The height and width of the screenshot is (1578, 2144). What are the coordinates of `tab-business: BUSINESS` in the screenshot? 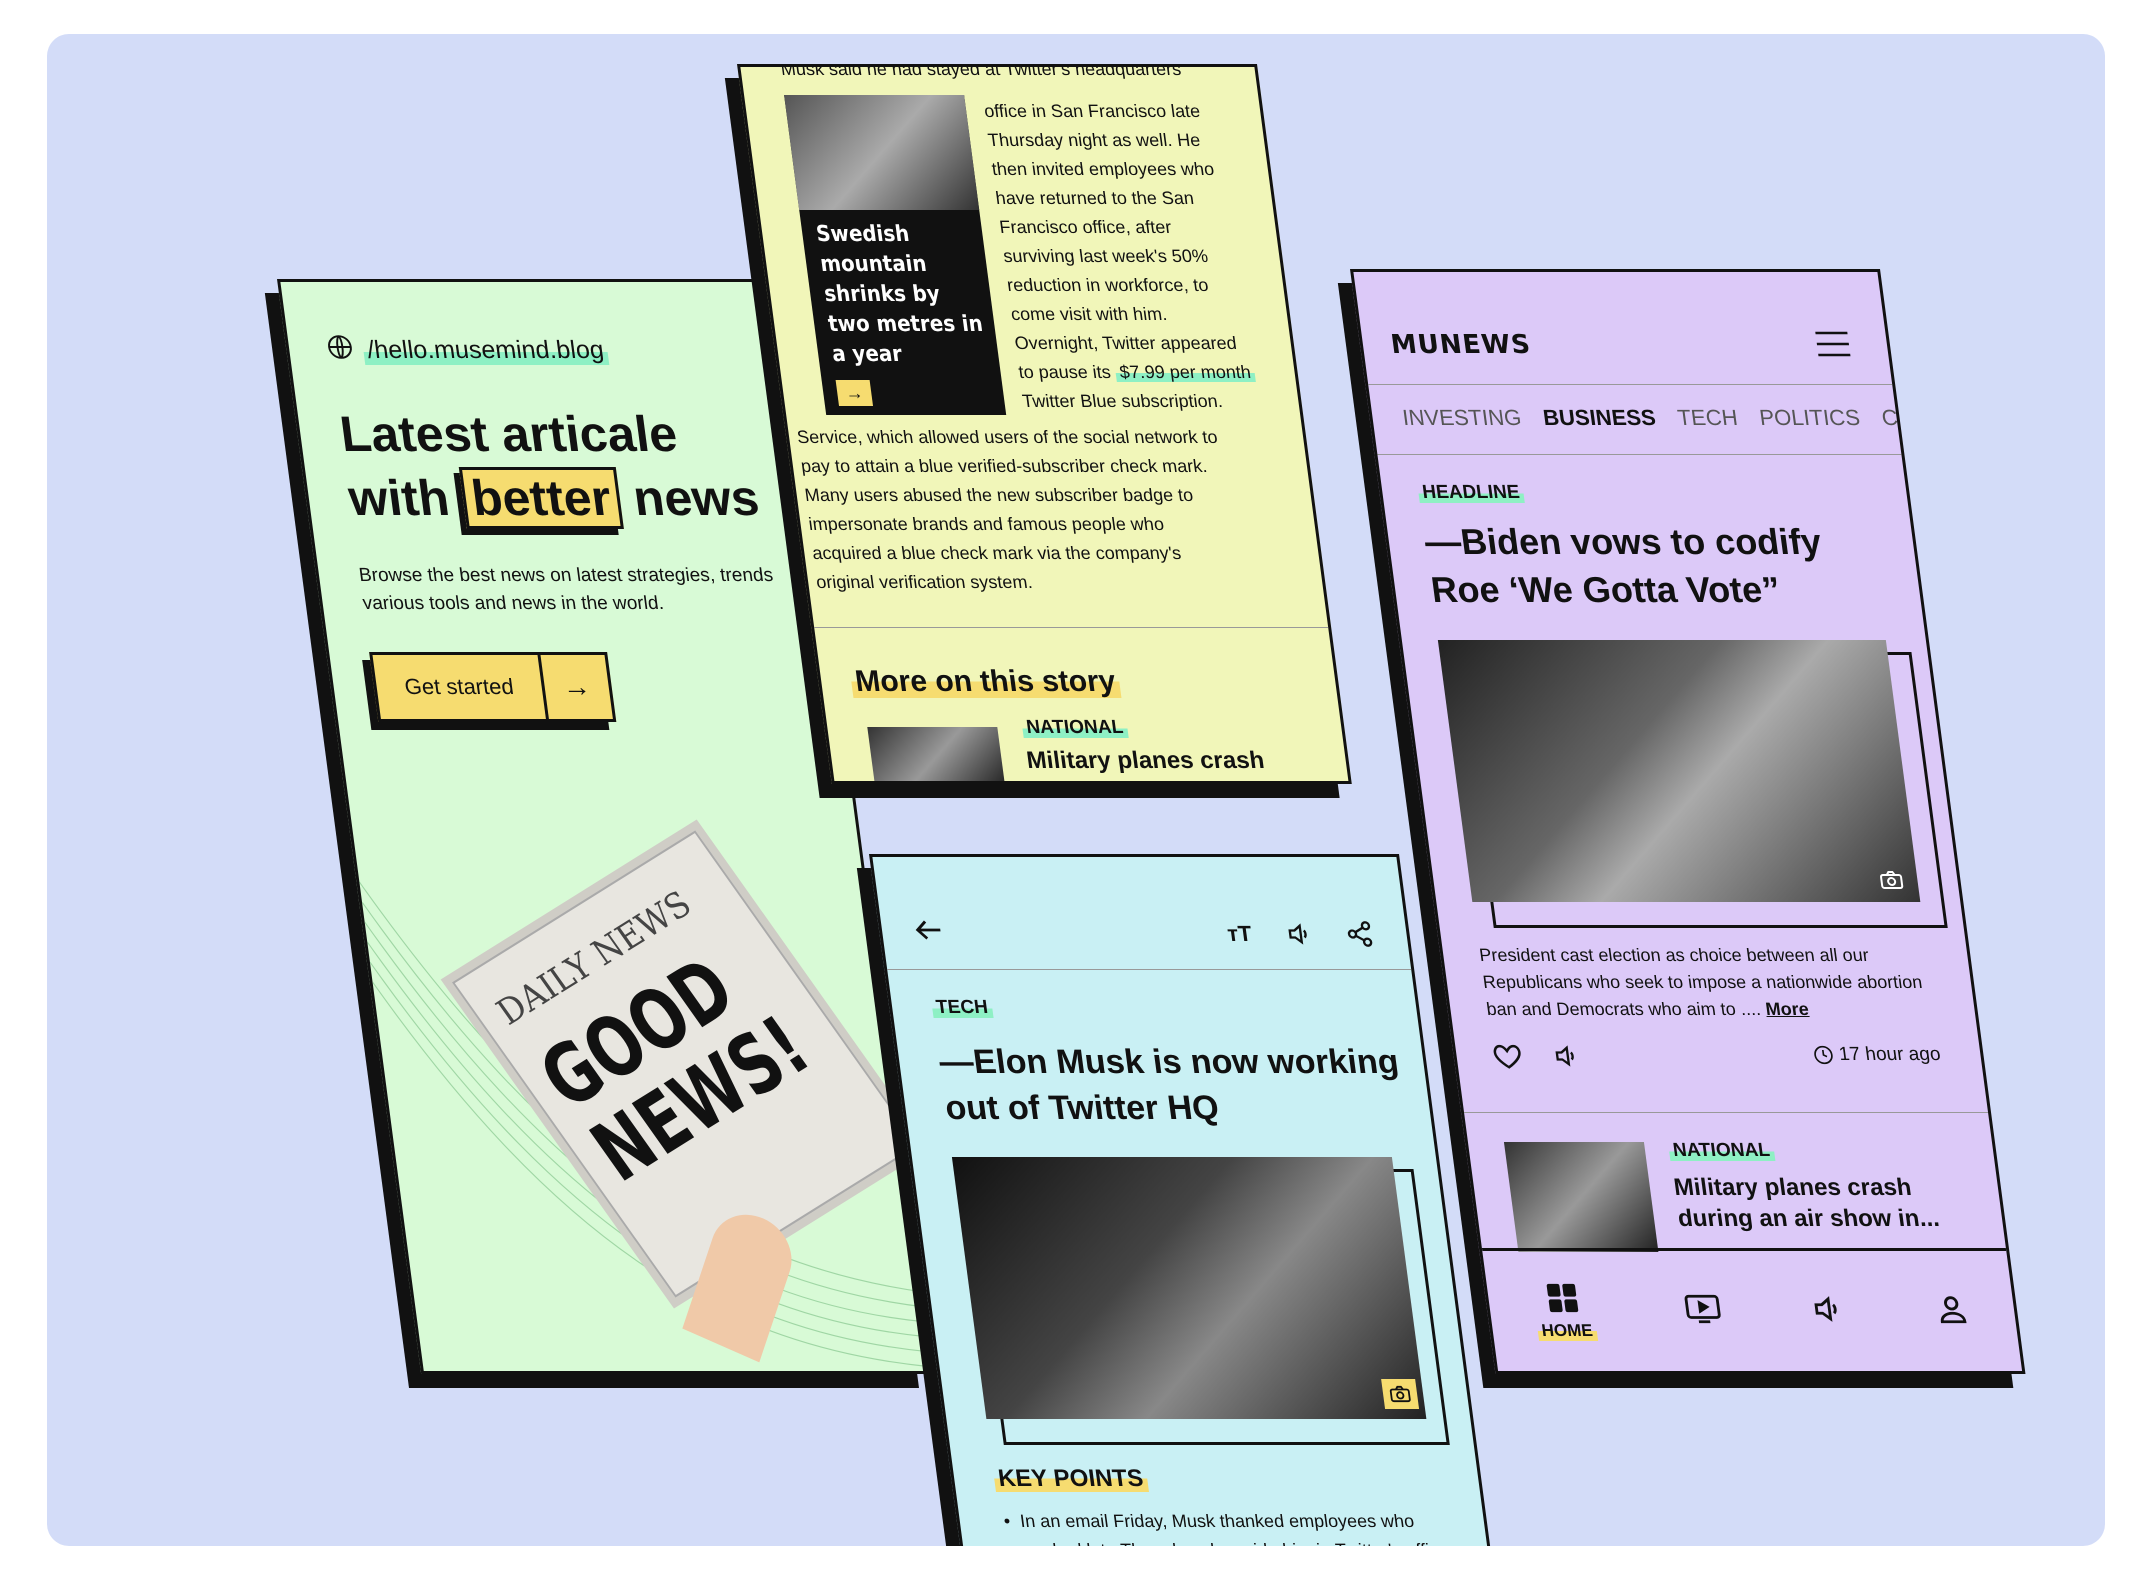 It's located at (1599, 418).